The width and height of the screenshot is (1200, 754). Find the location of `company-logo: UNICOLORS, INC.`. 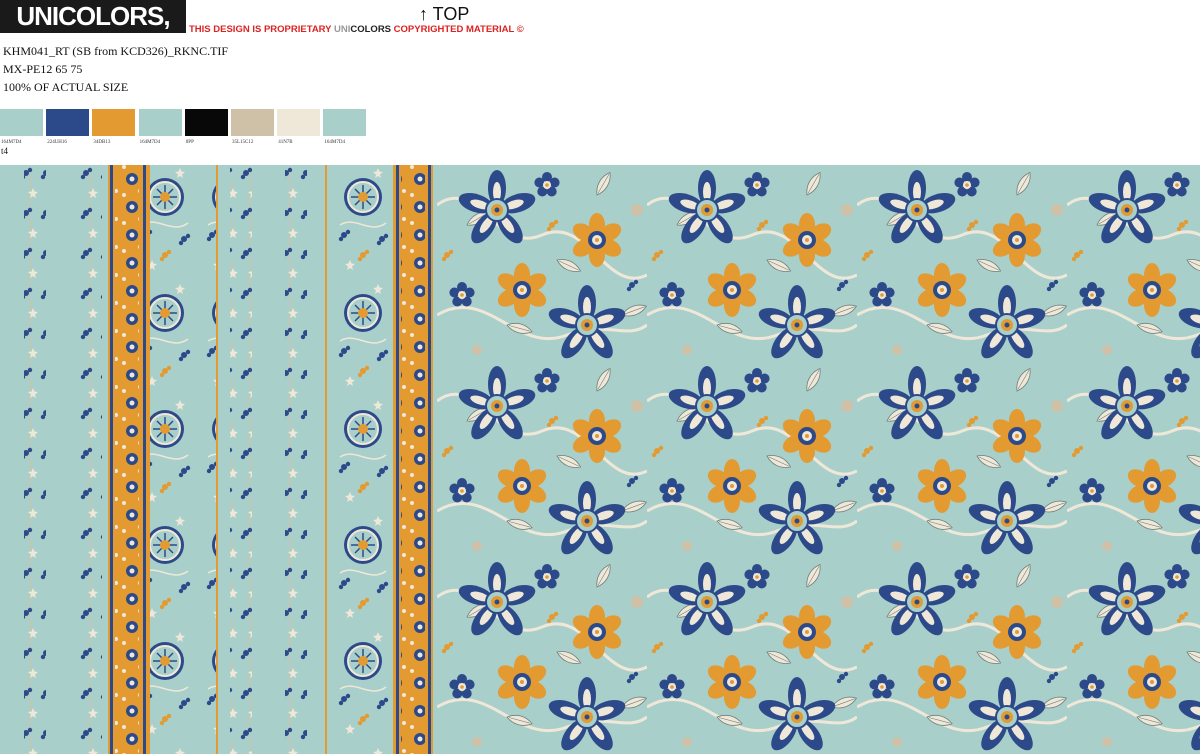

company-logo: UNICOLORS, INC. is located at coordinates (93, 32).